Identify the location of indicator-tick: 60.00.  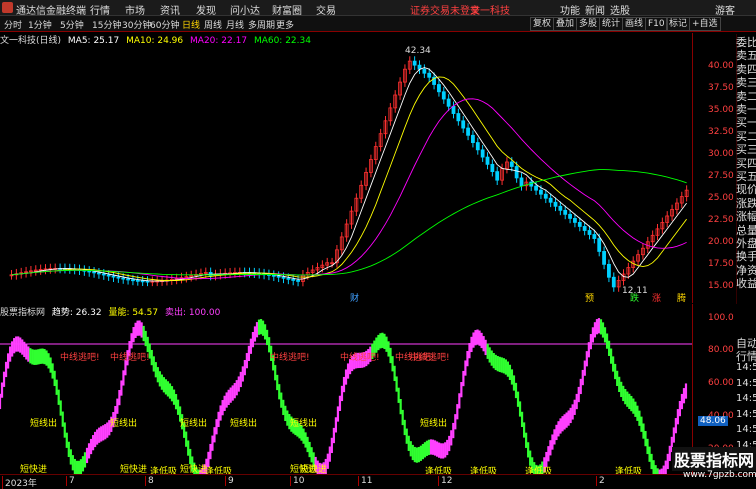
(721, 383).